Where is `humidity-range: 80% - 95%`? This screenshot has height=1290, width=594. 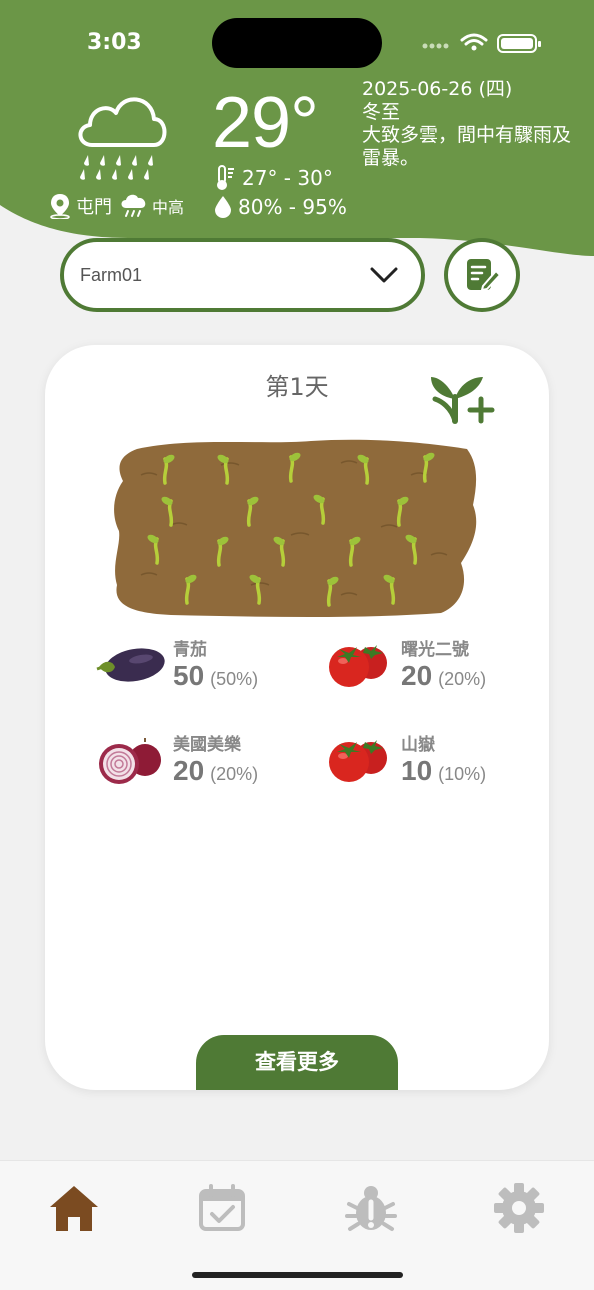
humidity-range: 80% - 95% is located at coordinates (292, 207).